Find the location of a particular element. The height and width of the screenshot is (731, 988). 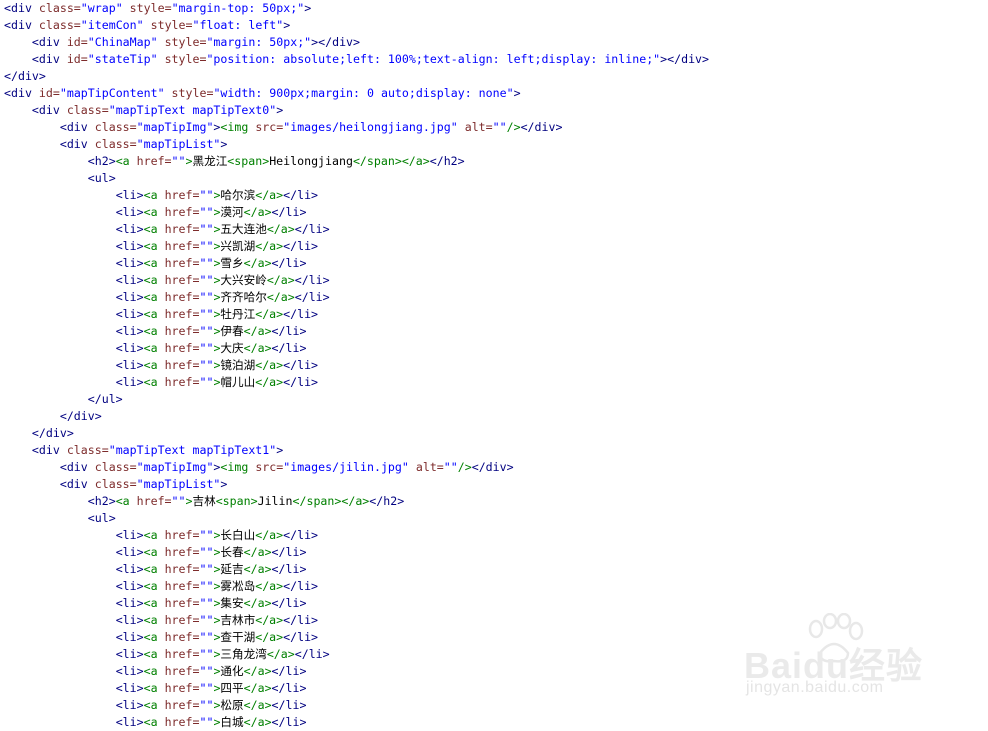

code-token: class= is located at coordinates (115, 144).